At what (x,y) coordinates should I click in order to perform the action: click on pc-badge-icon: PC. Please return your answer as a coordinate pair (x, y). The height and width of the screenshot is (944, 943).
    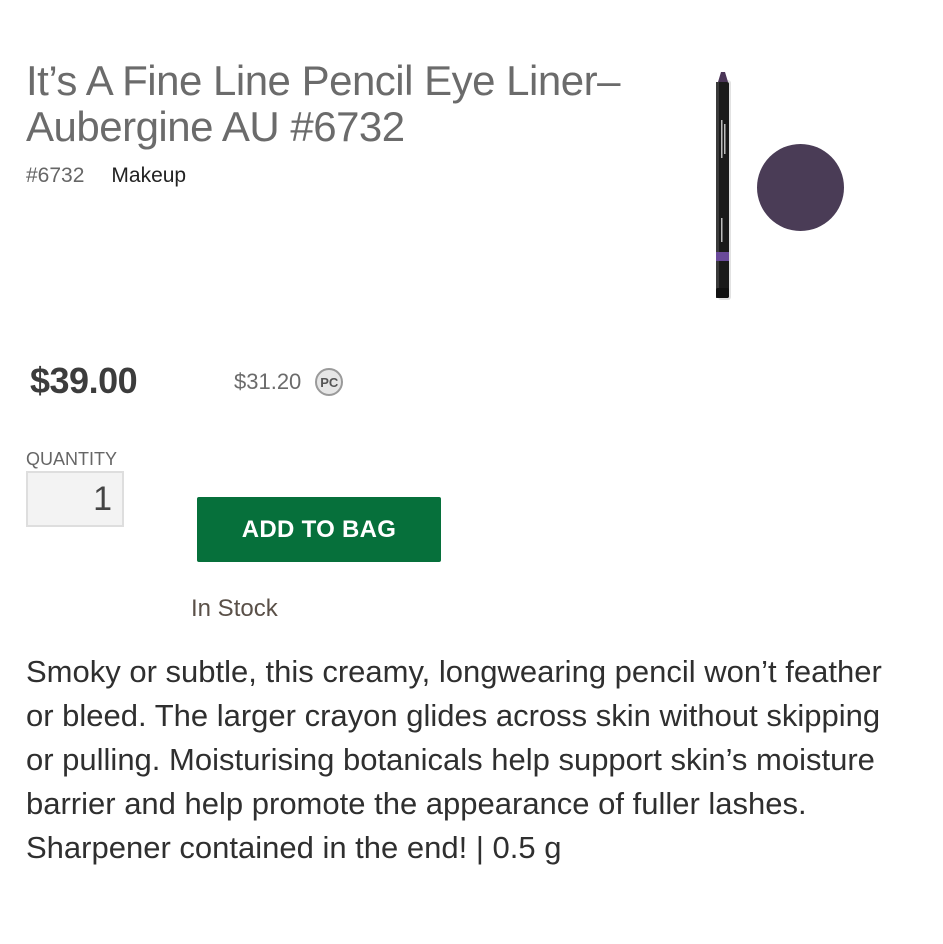
    Looking at the image, I should click on (329, 382).